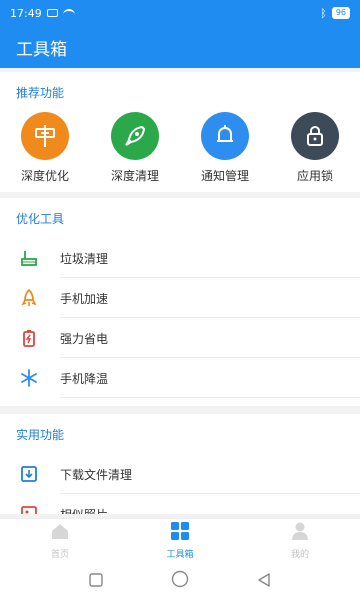 This screenshot has height=600, width=360. Describe the element at coordinates (180, 258) in the screenshot. I see `tool-item-junk-clean: 垃圾清理` at that location.